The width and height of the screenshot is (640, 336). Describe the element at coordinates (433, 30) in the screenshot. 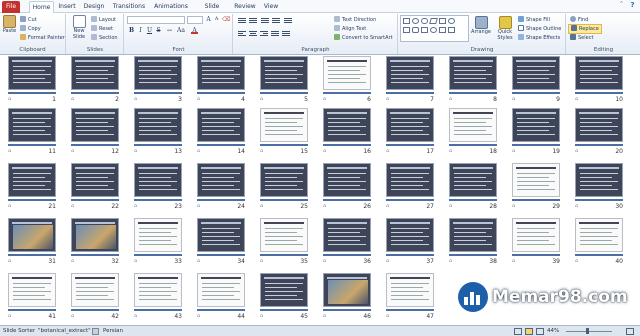

I see `smiley-shape-icon` at that location.